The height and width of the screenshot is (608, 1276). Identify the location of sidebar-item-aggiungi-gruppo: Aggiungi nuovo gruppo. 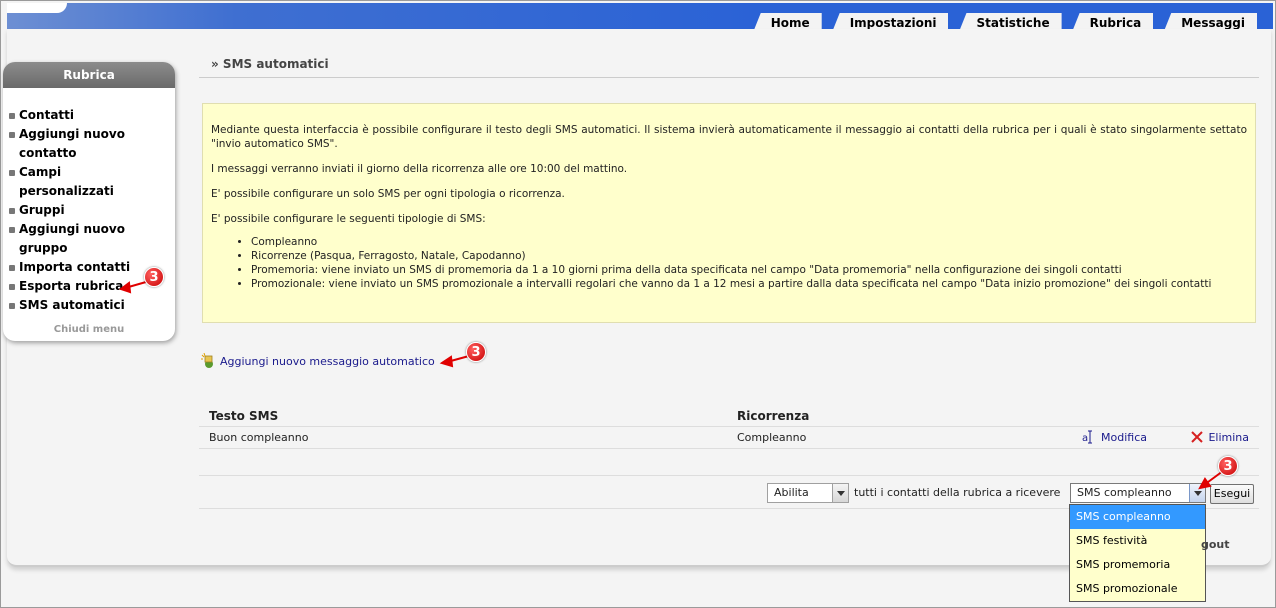
(84, 239).